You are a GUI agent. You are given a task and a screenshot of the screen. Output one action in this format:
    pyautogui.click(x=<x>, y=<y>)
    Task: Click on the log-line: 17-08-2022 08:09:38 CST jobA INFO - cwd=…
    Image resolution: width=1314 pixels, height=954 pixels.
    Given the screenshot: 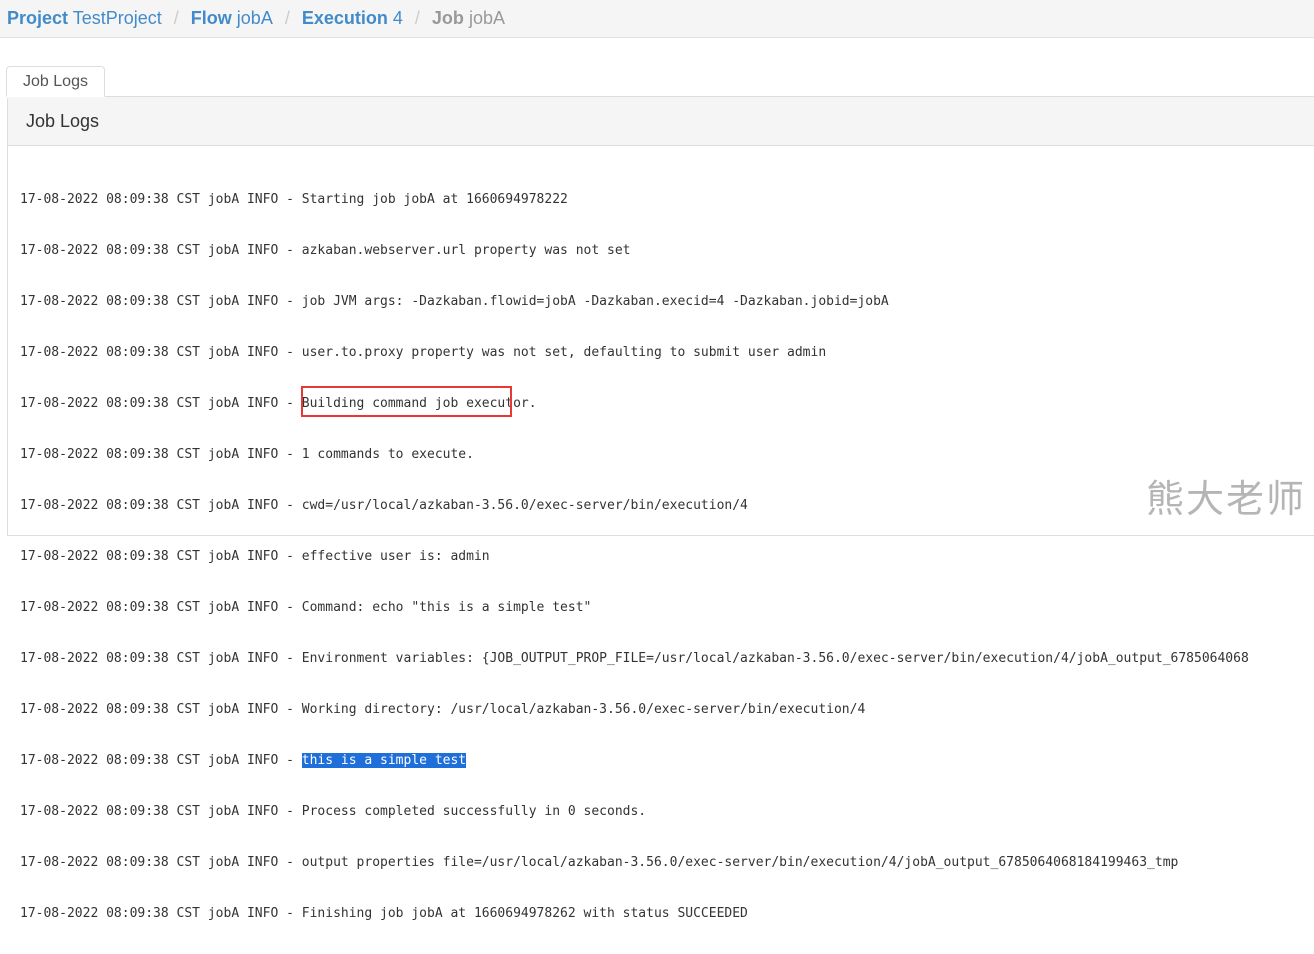 What is the action you would take?
    pyautogui.click(x=634, y=505)
    